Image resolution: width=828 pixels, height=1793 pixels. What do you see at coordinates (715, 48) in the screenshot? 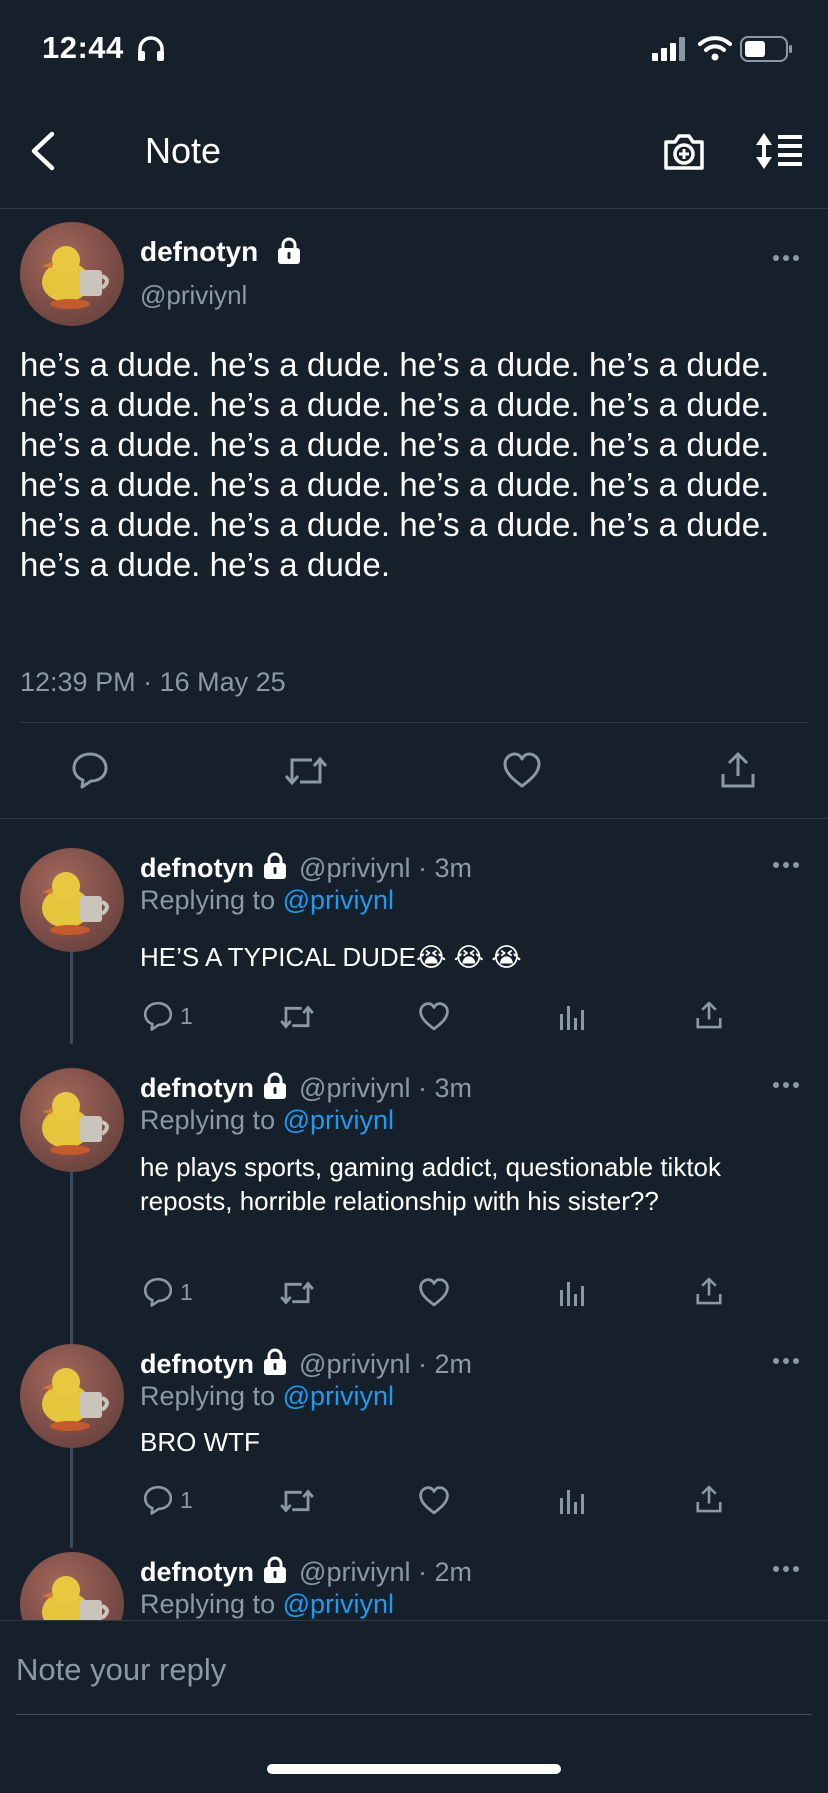
I see `wifi-icon` at bounding box center [715, 48].